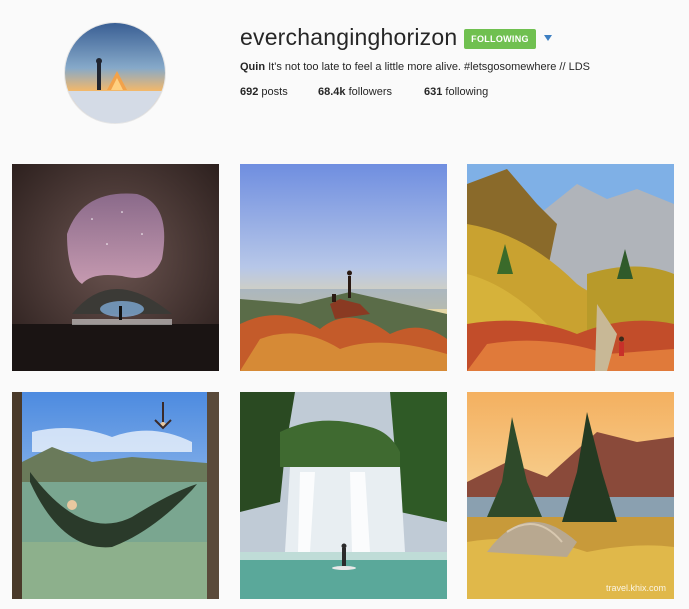 This screenshot has width=689, height=609. I want to click on profile-stats: 692 posts 68.4k followers 631 following, so click(364, 92).